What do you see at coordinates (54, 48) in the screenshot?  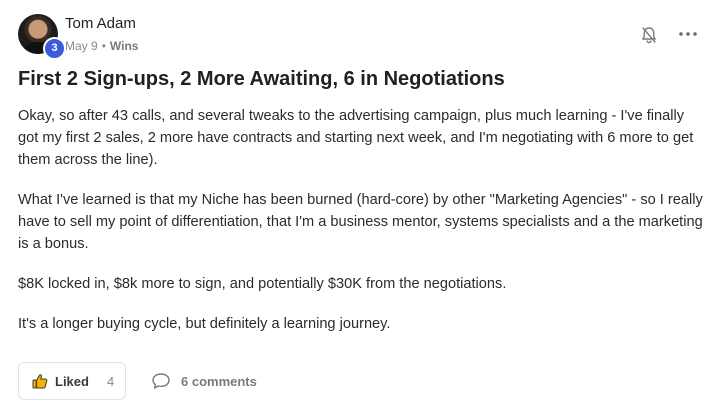 I see `level-badge: 3` at bounding box center [54, 48].